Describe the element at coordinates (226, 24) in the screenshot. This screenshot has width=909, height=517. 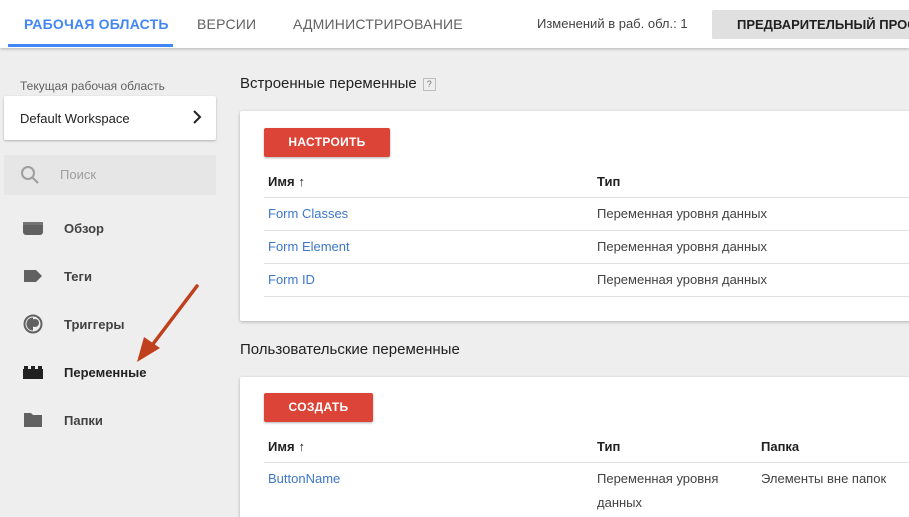
I see `tab-versions: Версии` at that location.